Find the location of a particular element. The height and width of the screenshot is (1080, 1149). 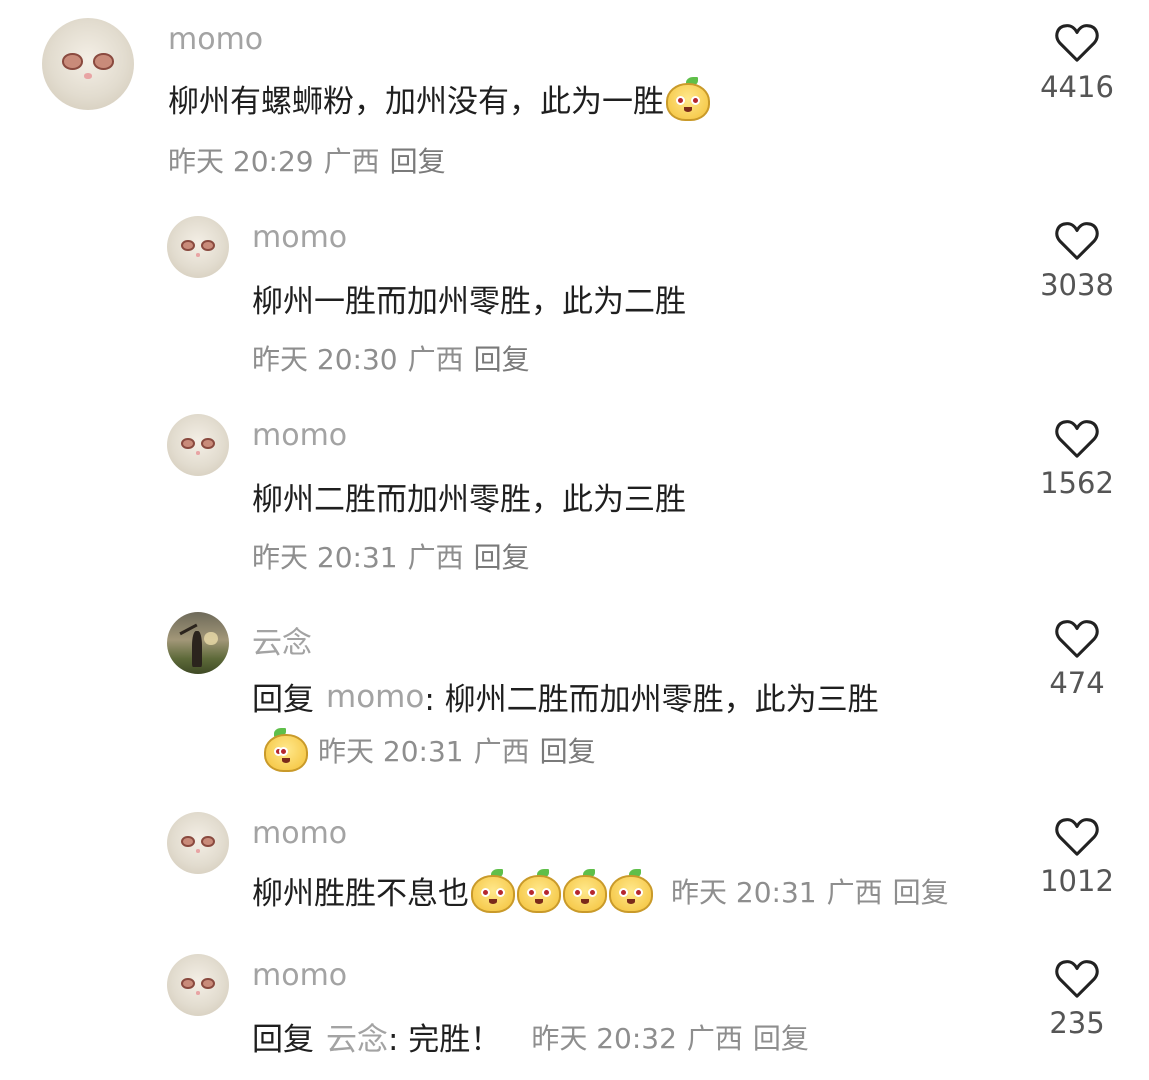

comment-meta: 昨天 20:32 广西 回复 is located at coordinates (670, 1037).